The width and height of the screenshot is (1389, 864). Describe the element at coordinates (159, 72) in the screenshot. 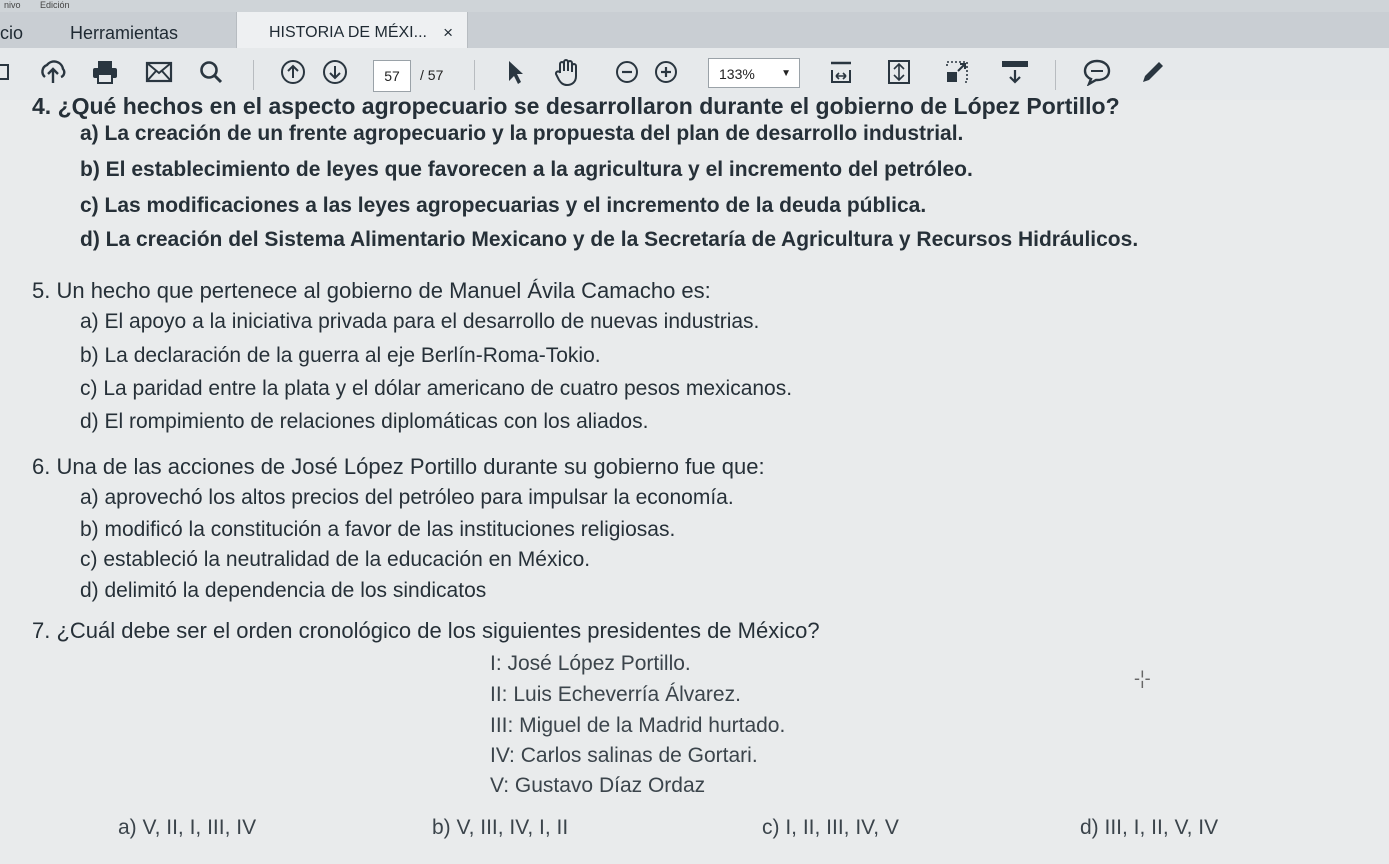

I see `email-icon` at that location.